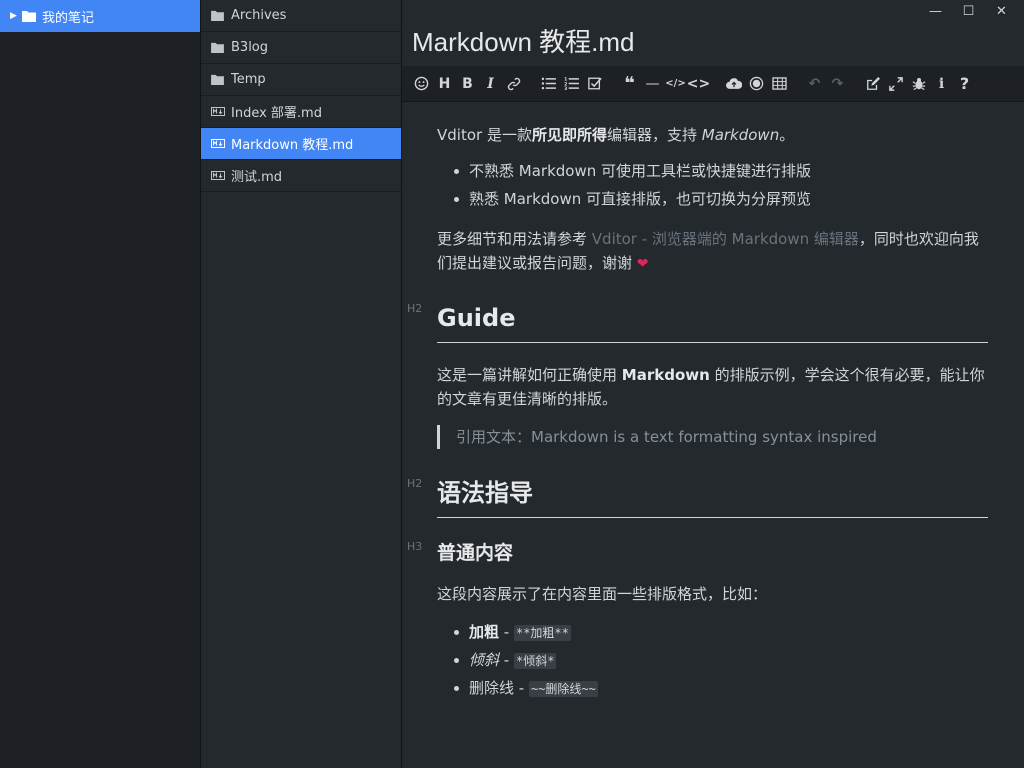 This screenshot has width=1024, height=768. What do you see at coordinates (594, 84) in the screenshot?
I see `check-icon` at bounding box center [594, 84].